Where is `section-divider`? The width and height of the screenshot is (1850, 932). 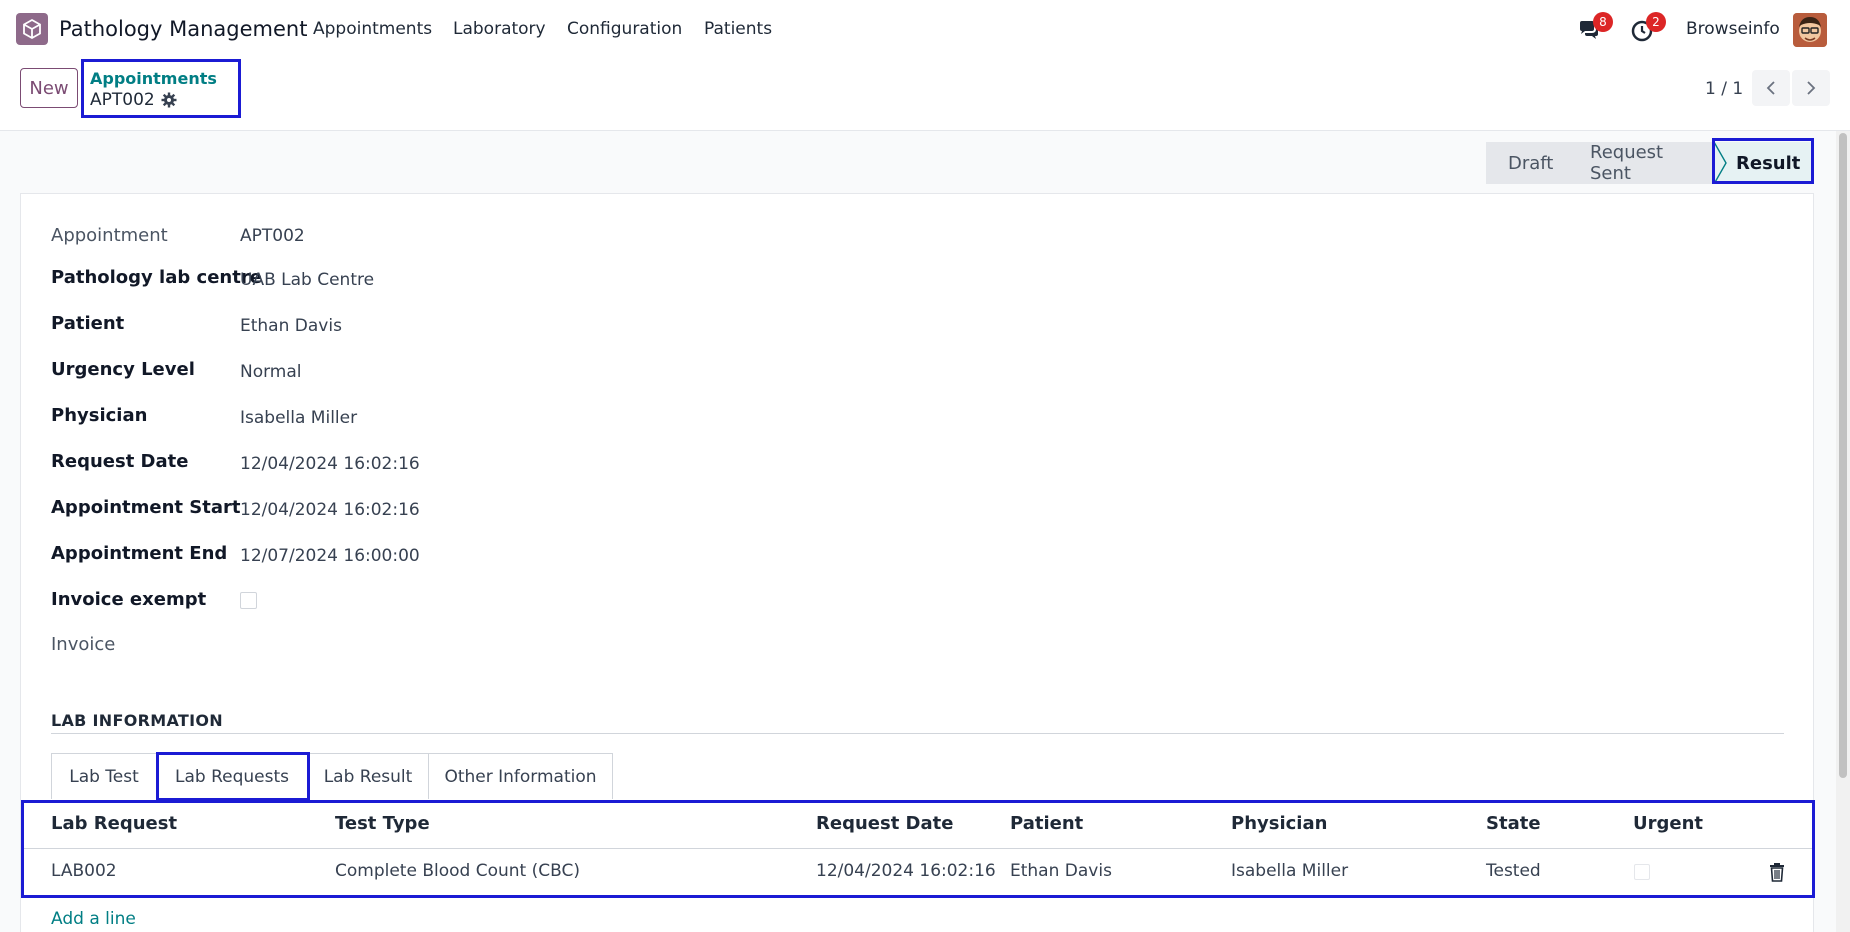 section-divider is located at coordinates (917, 733).